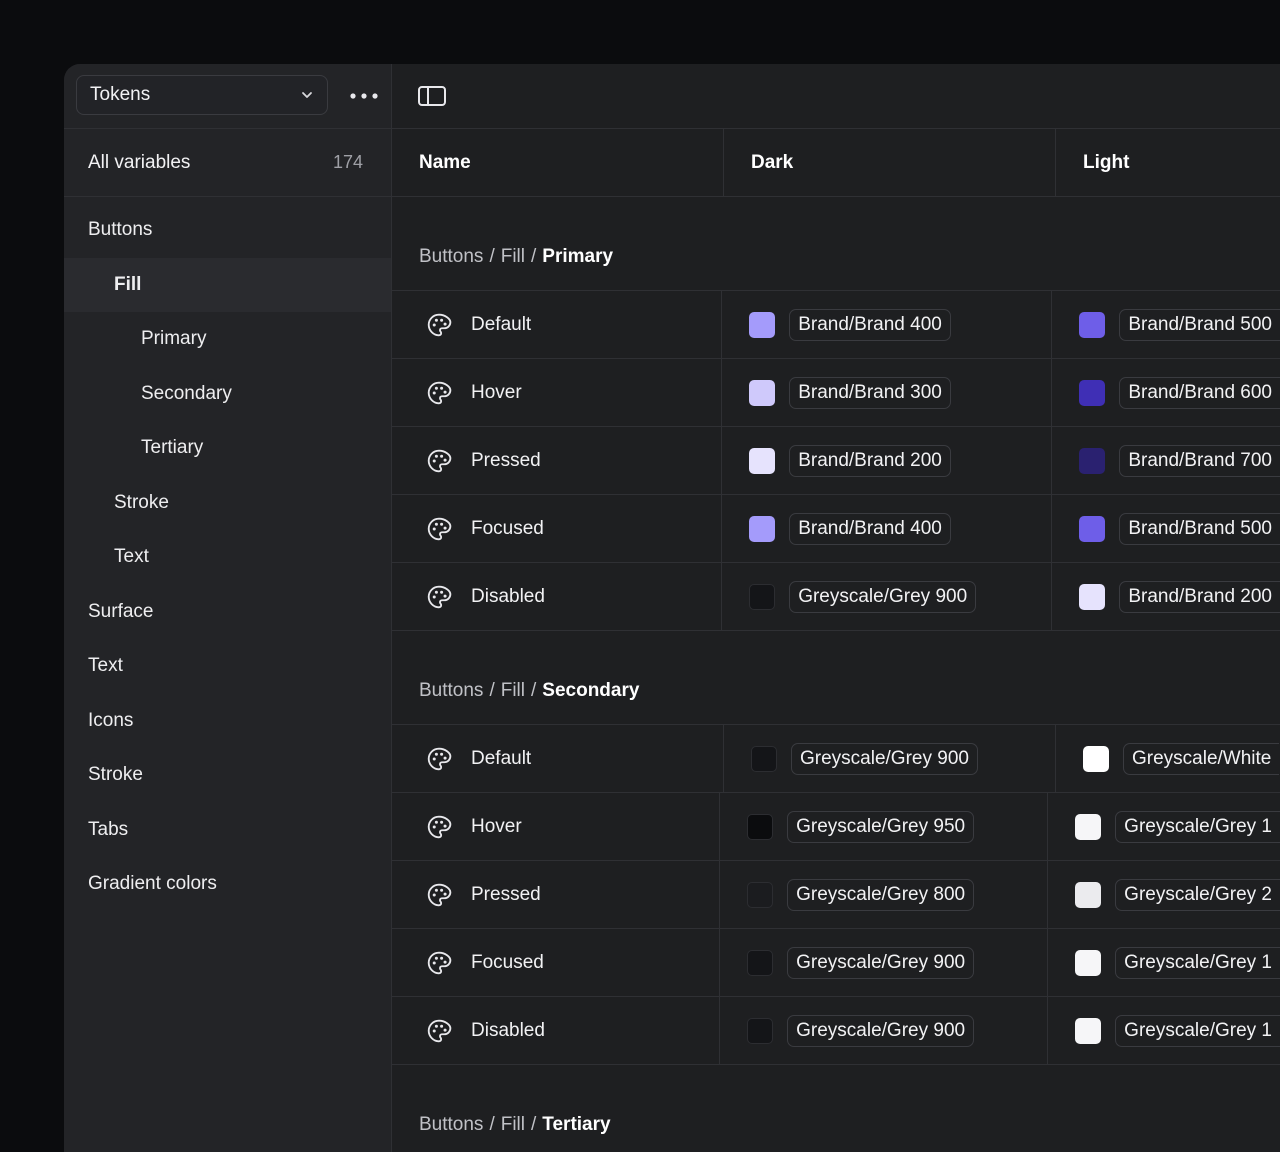 The height and width of the screenshot is (1152, 1280). What do you see at coordinates (227, 721) in the screenshot?
I see `sidebar-group-icons: Icons` at bounding box center [227, 721].